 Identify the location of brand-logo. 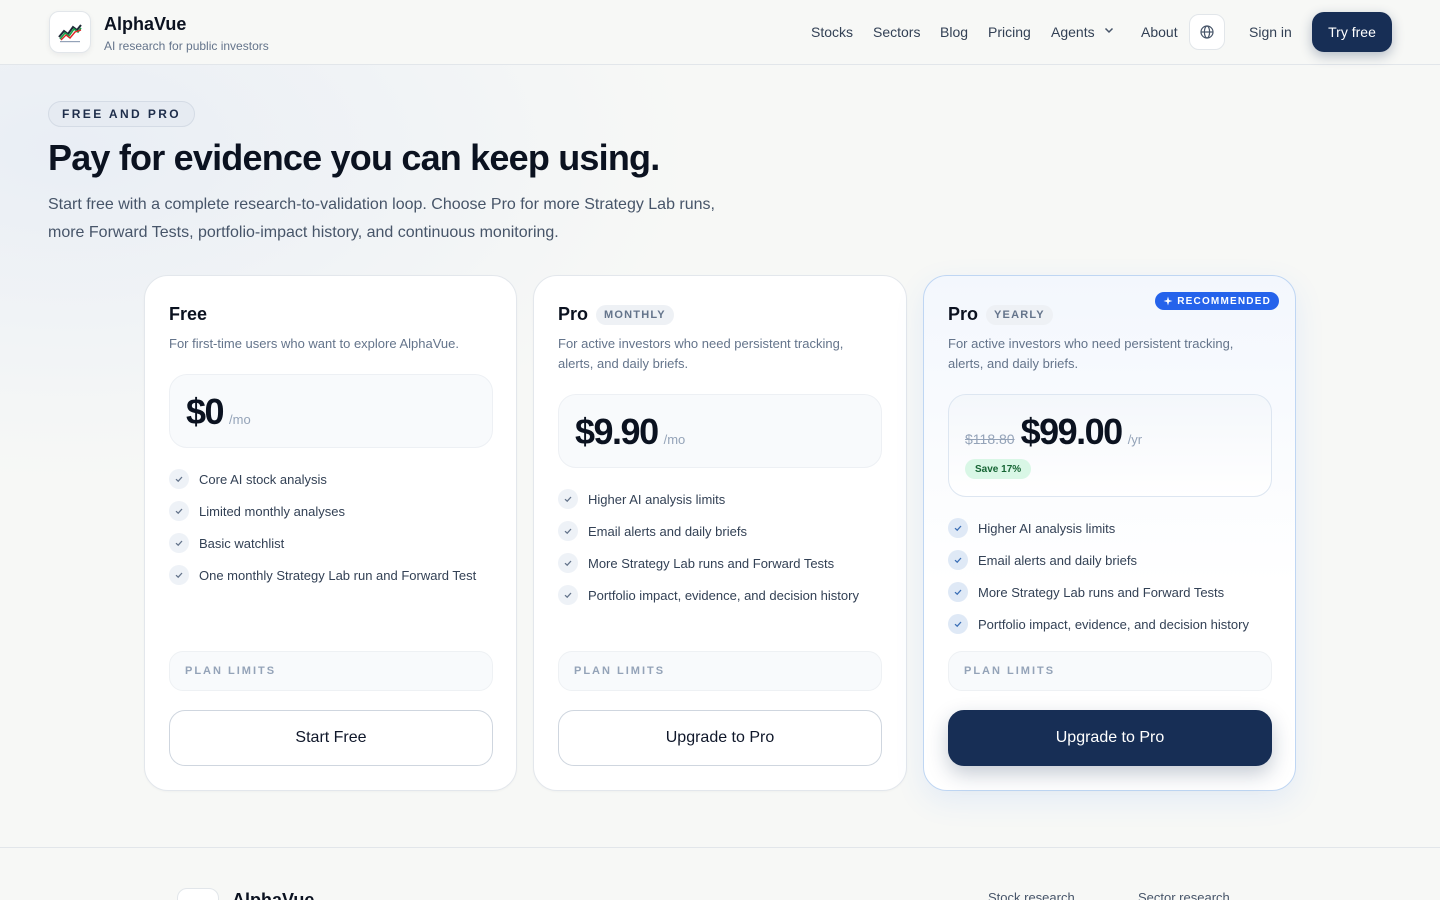
(70, 32).